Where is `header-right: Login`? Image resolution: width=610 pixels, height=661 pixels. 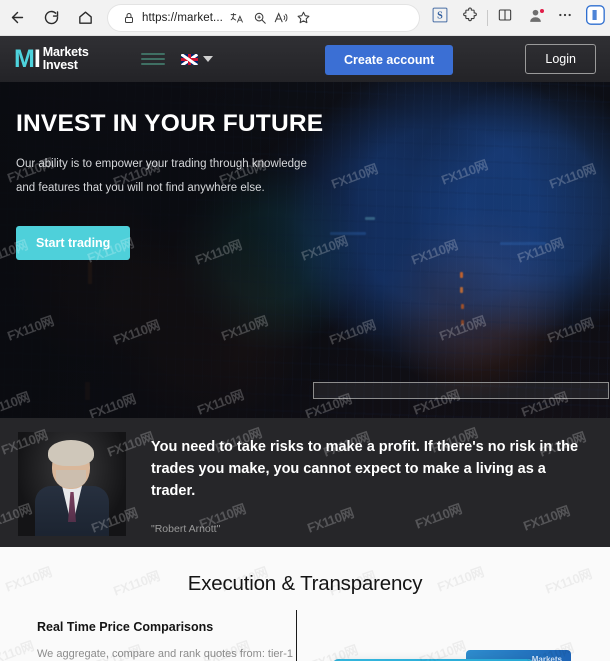
header-right: Login is located at coordinates (560, 59).